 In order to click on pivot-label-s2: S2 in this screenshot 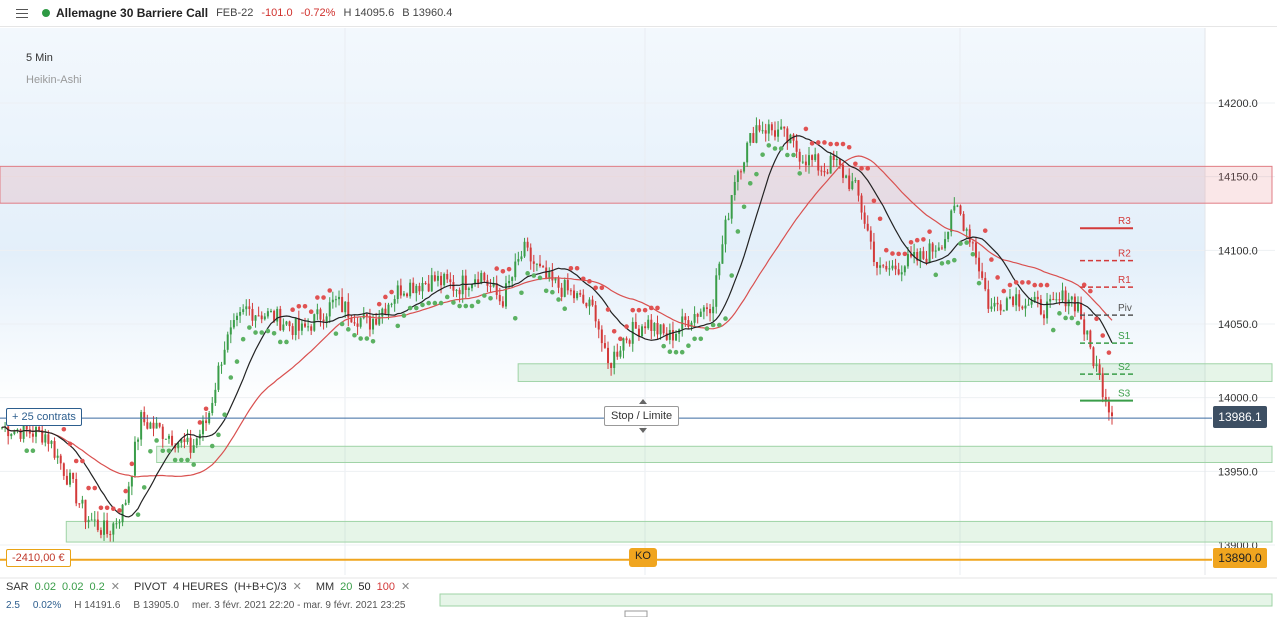, I will do `click(1124, 367)`.